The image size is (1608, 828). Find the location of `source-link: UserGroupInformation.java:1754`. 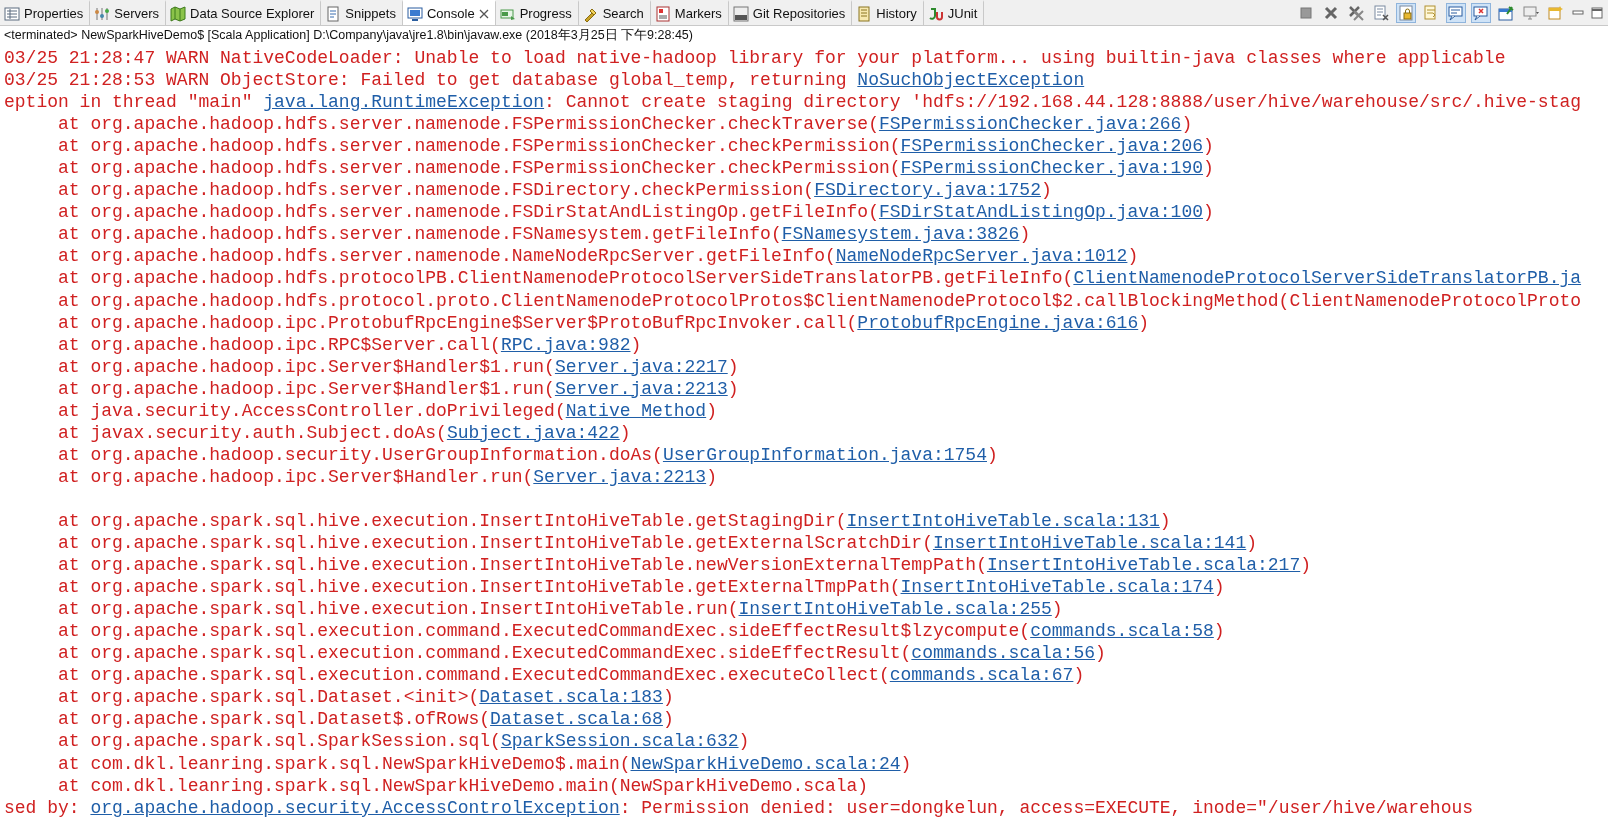

source-link: UserGroupInformation.java:1754 is located at coordinates (824, 454).